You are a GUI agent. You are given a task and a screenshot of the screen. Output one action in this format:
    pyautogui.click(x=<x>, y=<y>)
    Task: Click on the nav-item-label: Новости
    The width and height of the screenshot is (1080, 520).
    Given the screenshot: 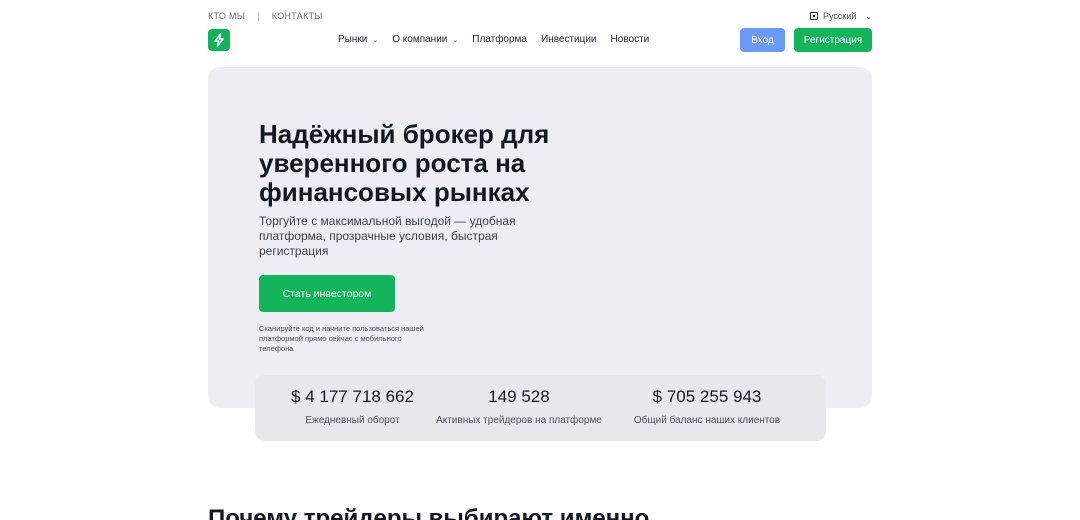 What is the action you would take?
    pyautogui.click(x=630, y=39)
    